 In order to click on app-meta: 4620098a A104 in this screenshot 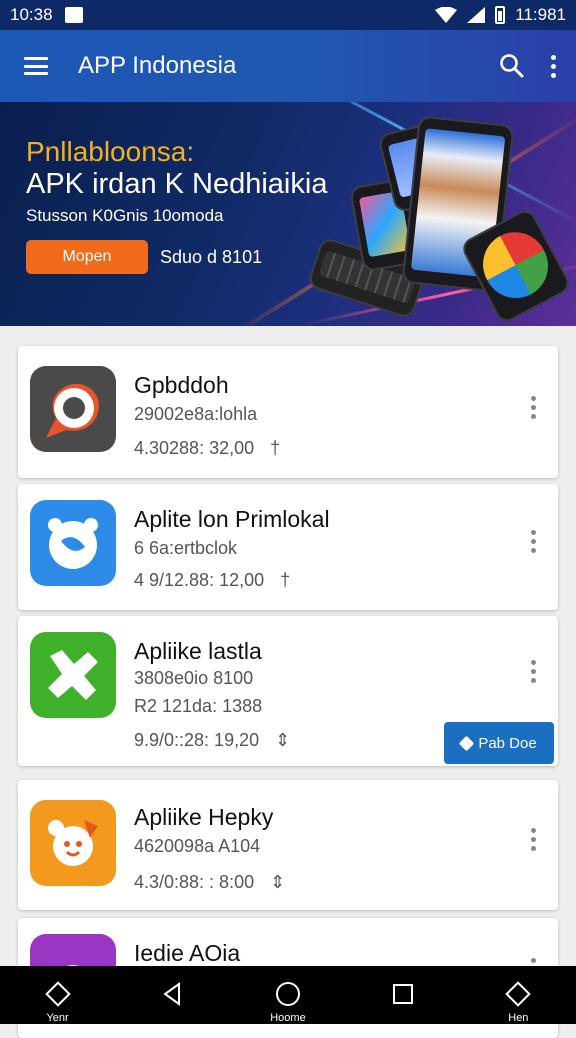, I will do `click(197, 846)`.